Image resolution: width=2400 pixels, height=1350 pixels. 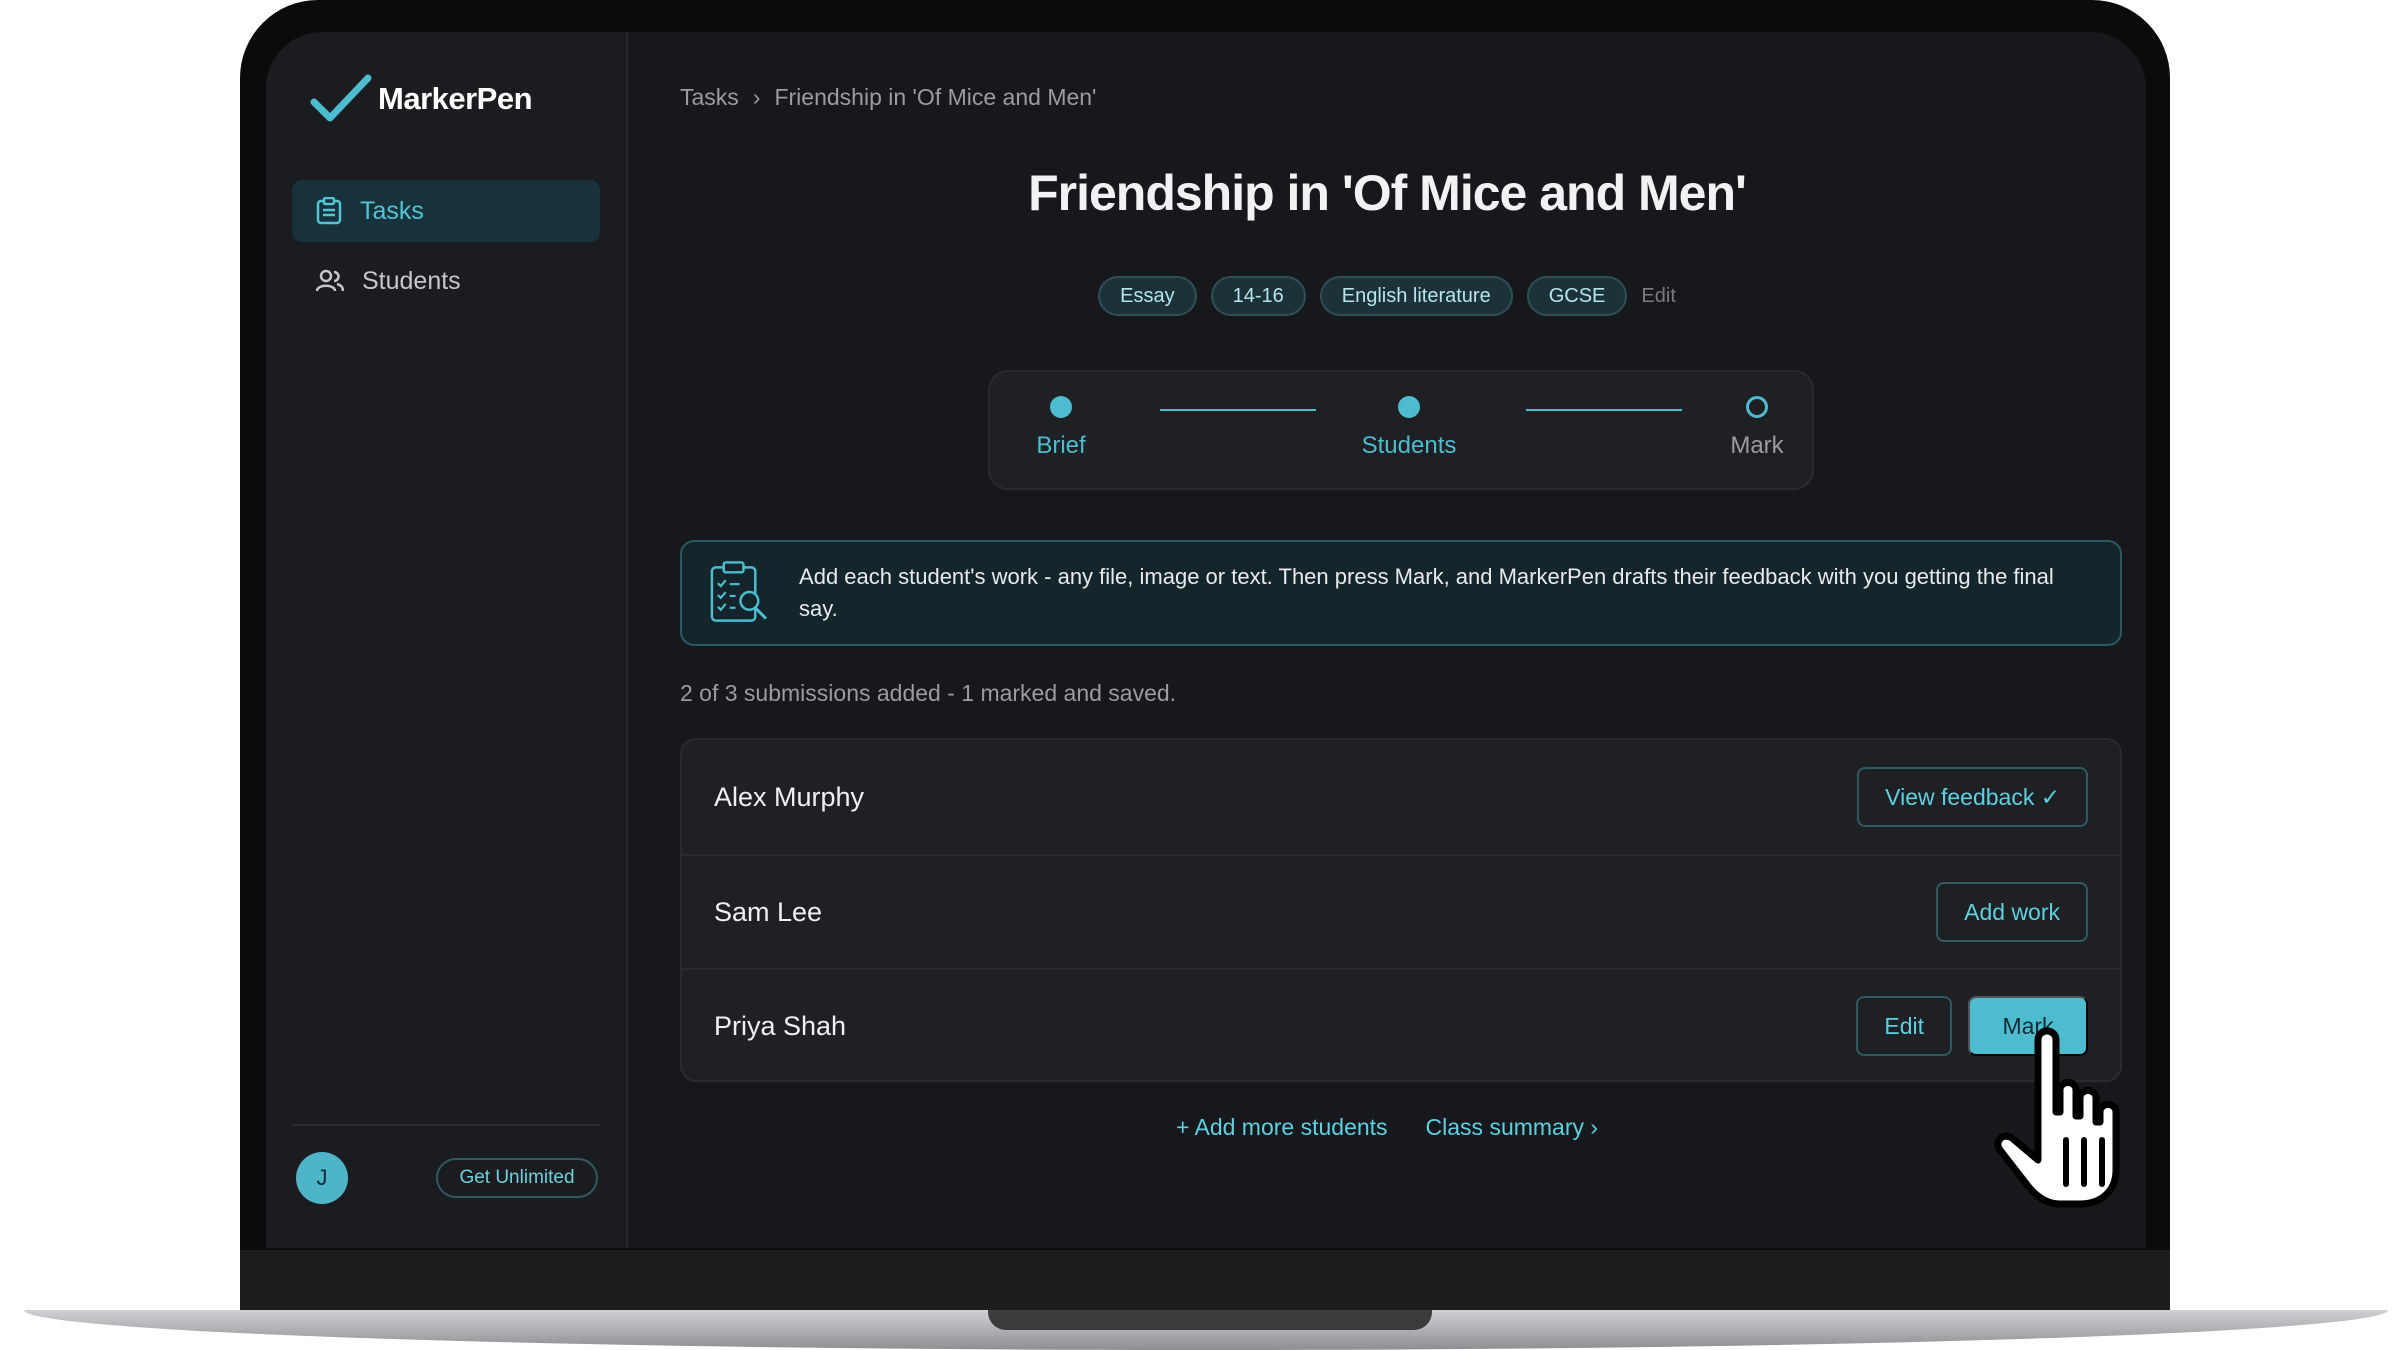 What do you see at coordinates (1409, 445) in the screenshot?
I see `step-label: Students` at bounding box center [1409, 445].